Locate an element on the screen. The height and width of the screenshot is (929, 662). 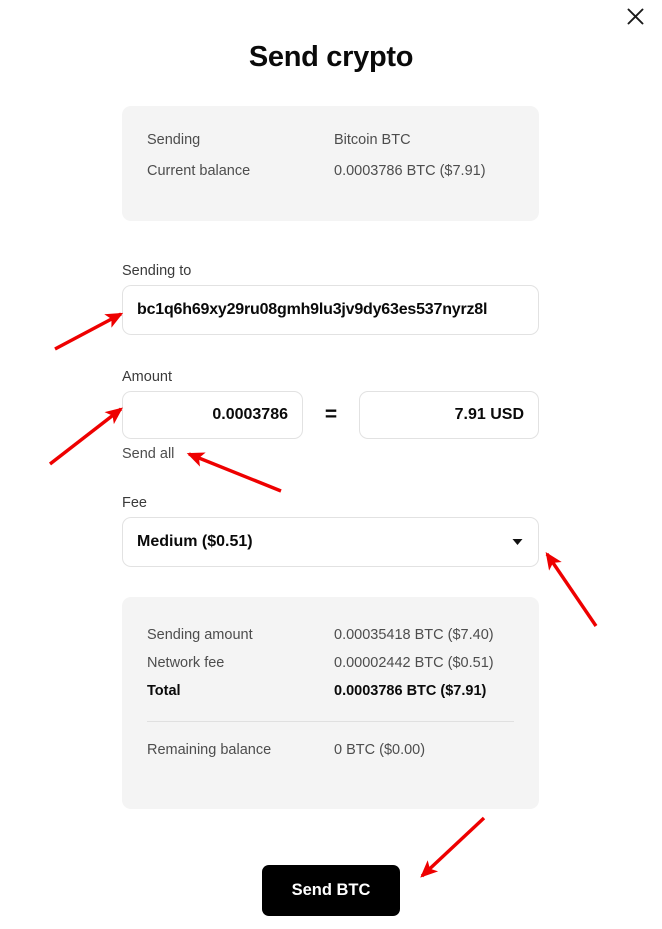
summary-value-total: 0.0003786 BTC ($7.91) is located at coordinates (410, 691).